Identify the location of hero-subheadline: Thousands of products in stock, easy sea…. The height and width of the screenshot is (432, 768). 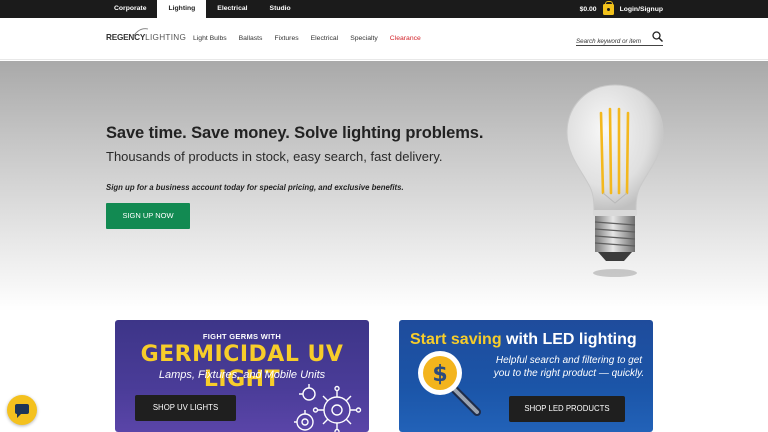
(274, 156).